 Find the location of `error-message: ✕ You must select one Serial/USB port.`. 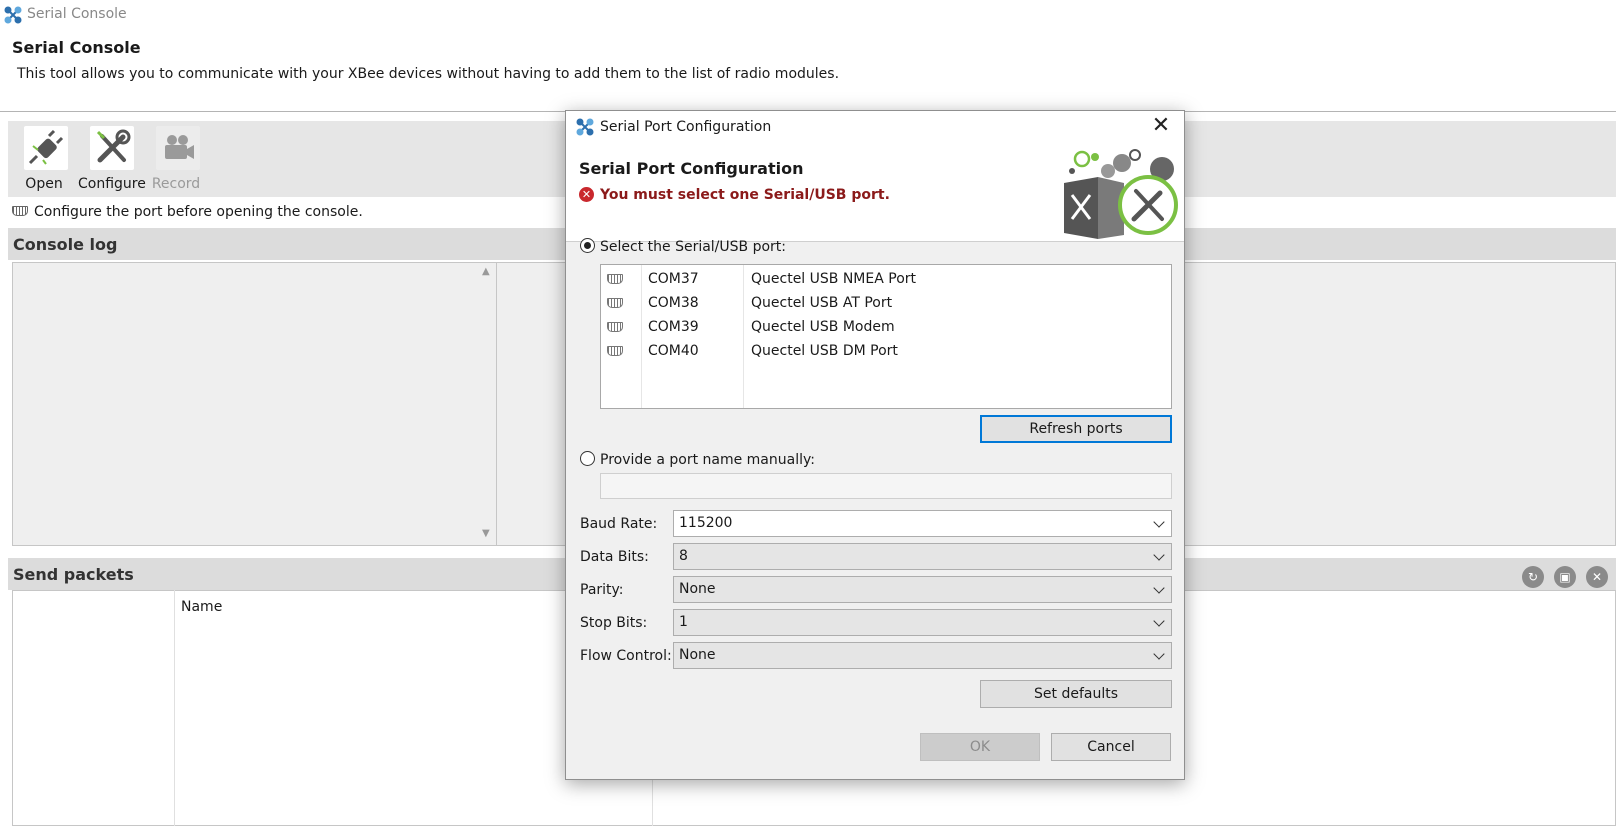

error-message: ✕ You must select one Serial/USB port. is located at coordinates (734, 195).